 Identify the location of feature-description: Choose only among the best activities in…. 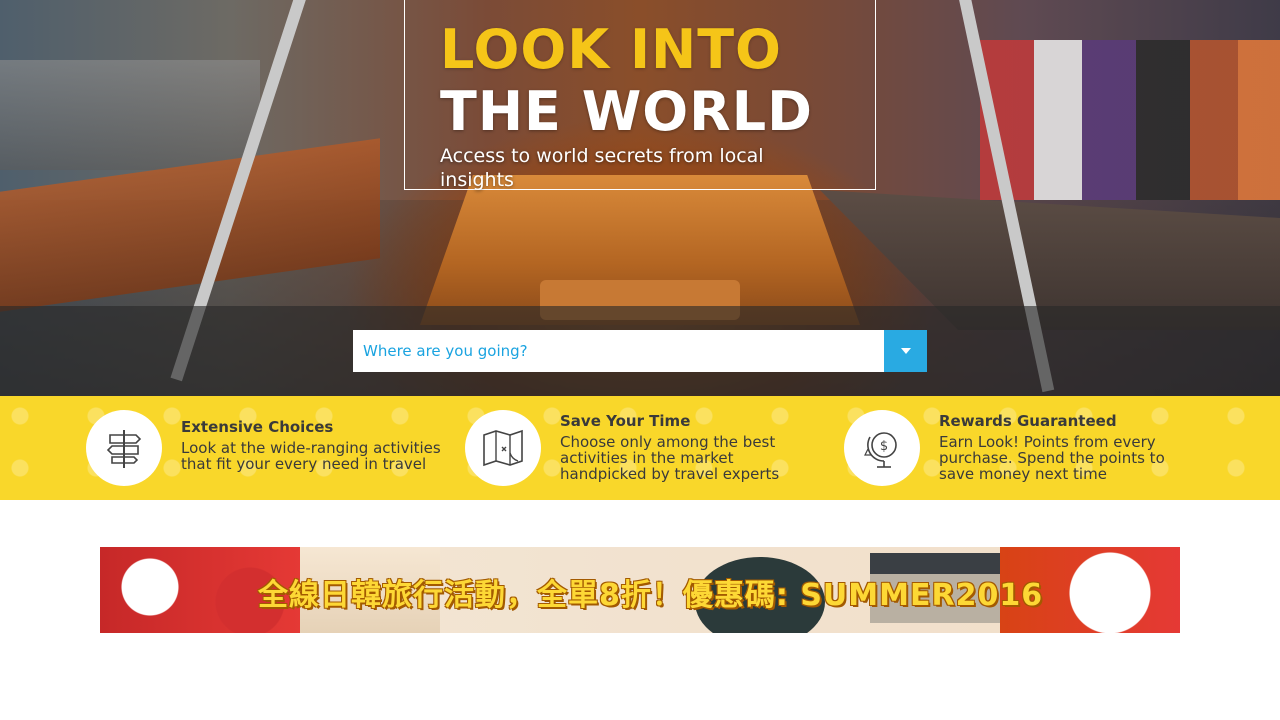
(670, 458).